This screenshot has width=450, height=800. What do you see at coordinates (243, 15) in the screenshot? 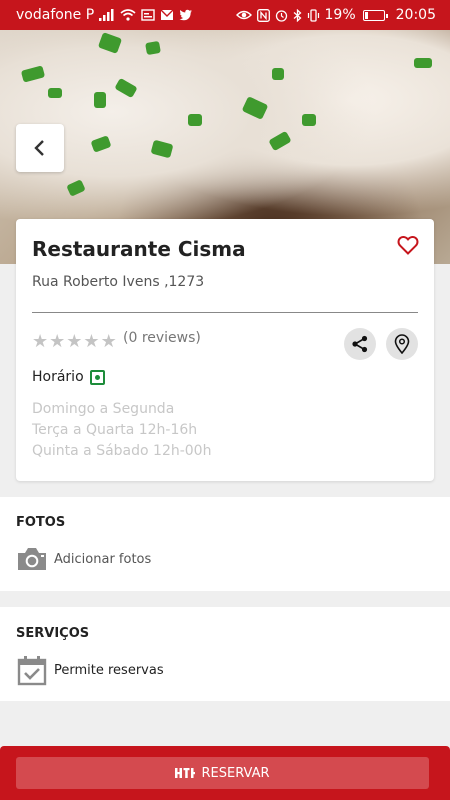
I see `eye-icon` at bounding box center [243, 15].